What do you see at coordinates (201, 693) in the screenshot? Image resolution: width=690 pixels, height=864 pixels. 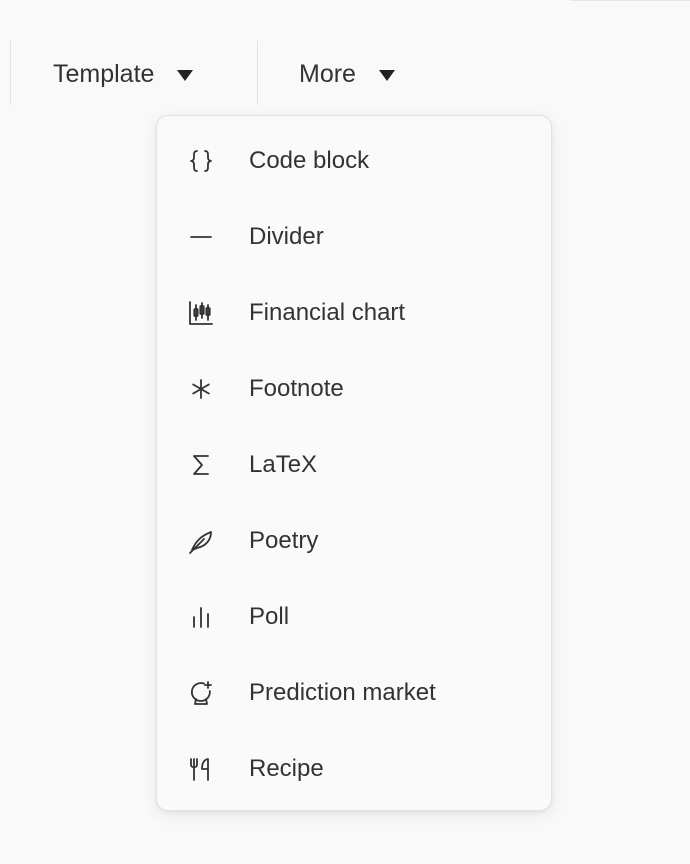 I see `crystal-ball-icon` at bounding box center [201, 693].